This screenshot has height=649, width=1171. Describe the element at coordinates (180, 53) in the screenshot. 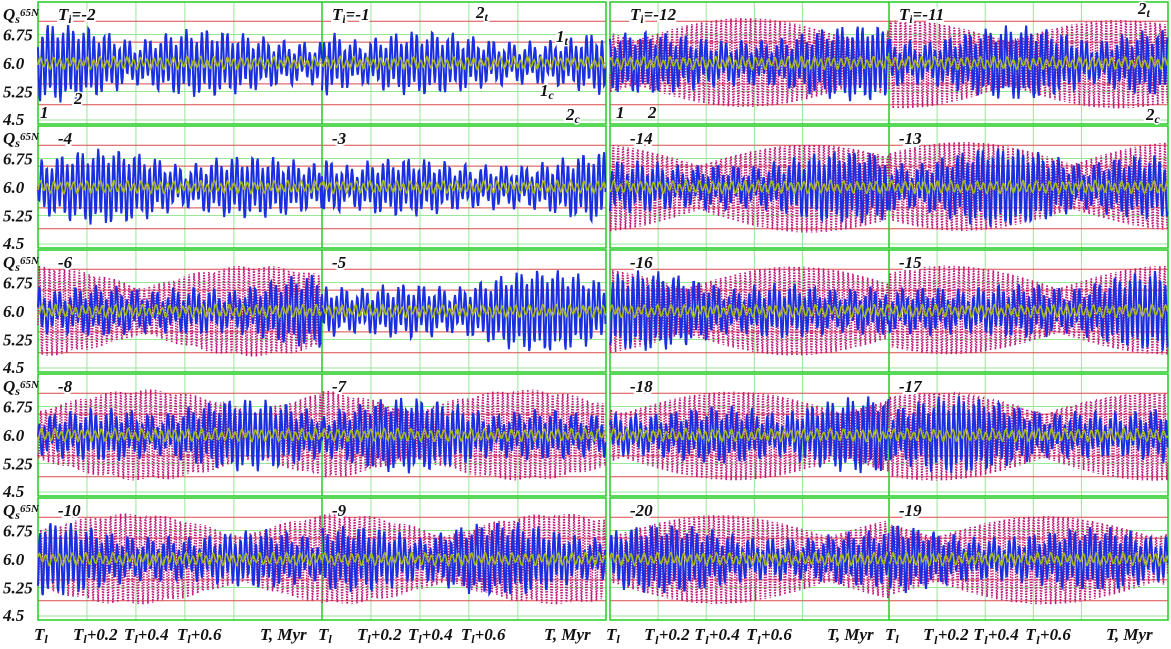

I see `panel--2: Tl=-2` at that location.